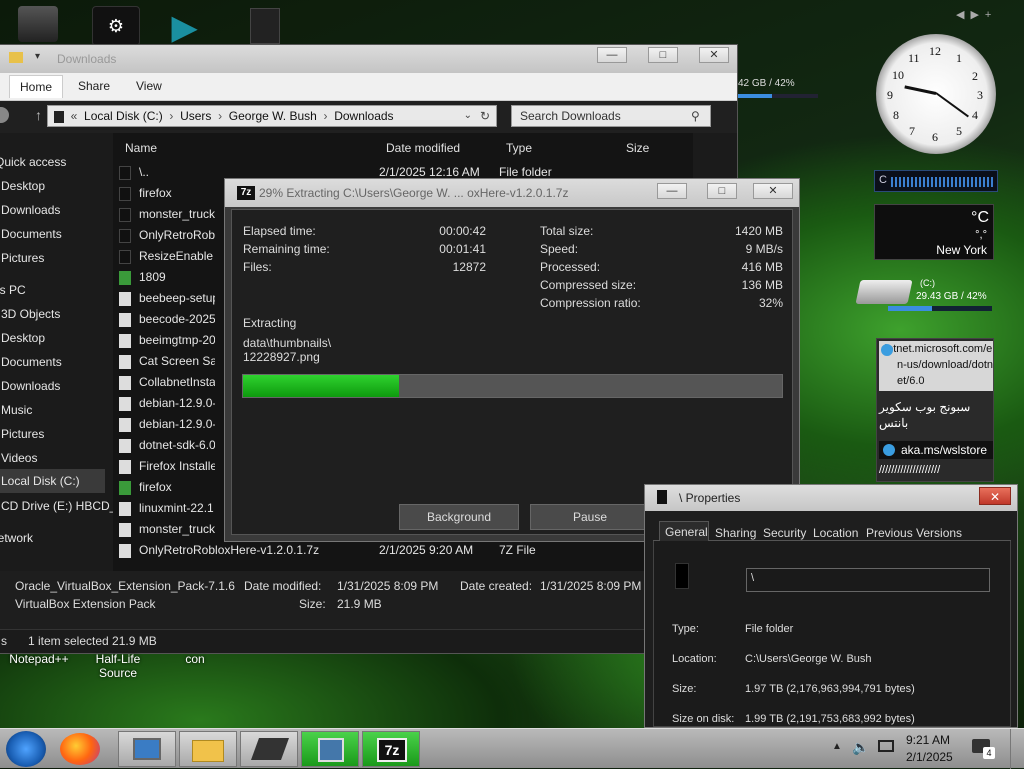 The height and width of the screenshot is (769, 1024). Describe the element at coordinates (26, 749) in the screenshot. I see `start-button` at that location.